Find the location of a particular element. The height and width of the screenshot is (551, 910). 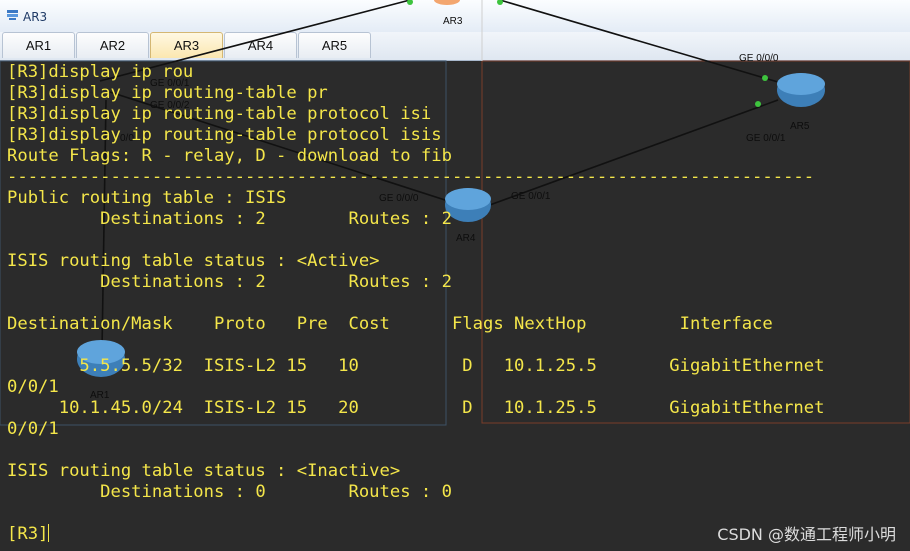

tab-ar1: AR1 is located at coordinates (38, 45).